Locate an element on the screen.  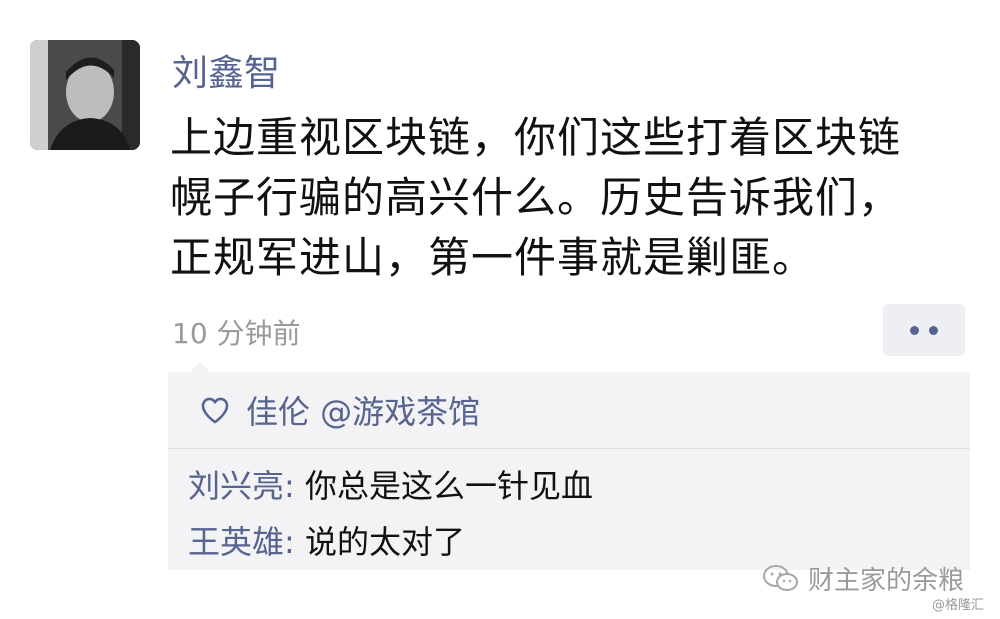
post-content-line: 上边重视区块链，你们这些打着区块链 is located at coordinates (536, 137).